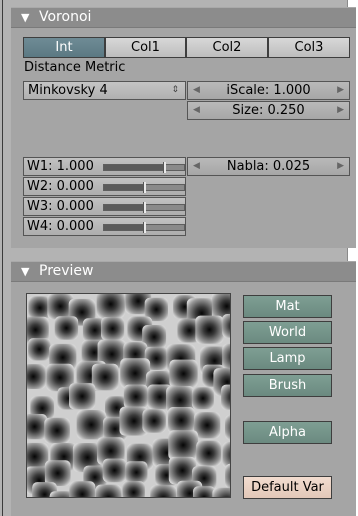 The height and width of the screenshot is (516, 358). What do you see at coordinates (2, 258) in the screenshot?
I see `window-edge` at bounding box center [2, 258].